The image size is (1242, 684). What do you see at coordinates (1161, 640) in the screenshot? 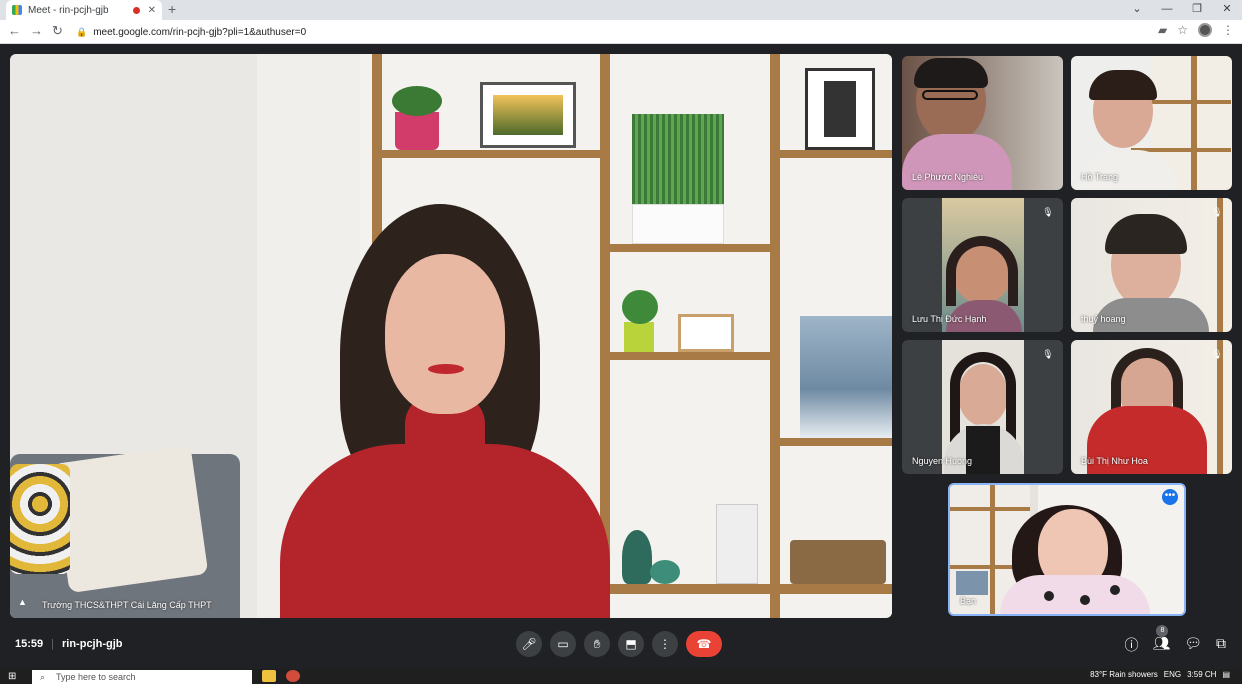
I see `people-icon: 👥︎ 8` at bounding box center [1161, 640].